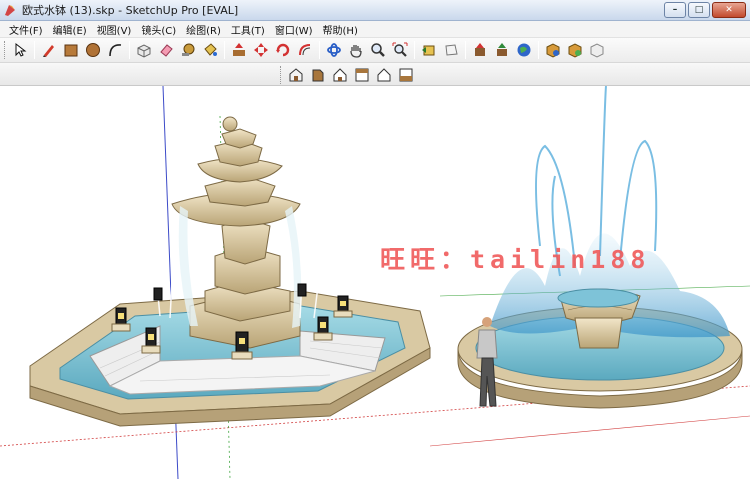 The image size is (750, 479). I want to click on google-earth-icon, so click(524, 50).